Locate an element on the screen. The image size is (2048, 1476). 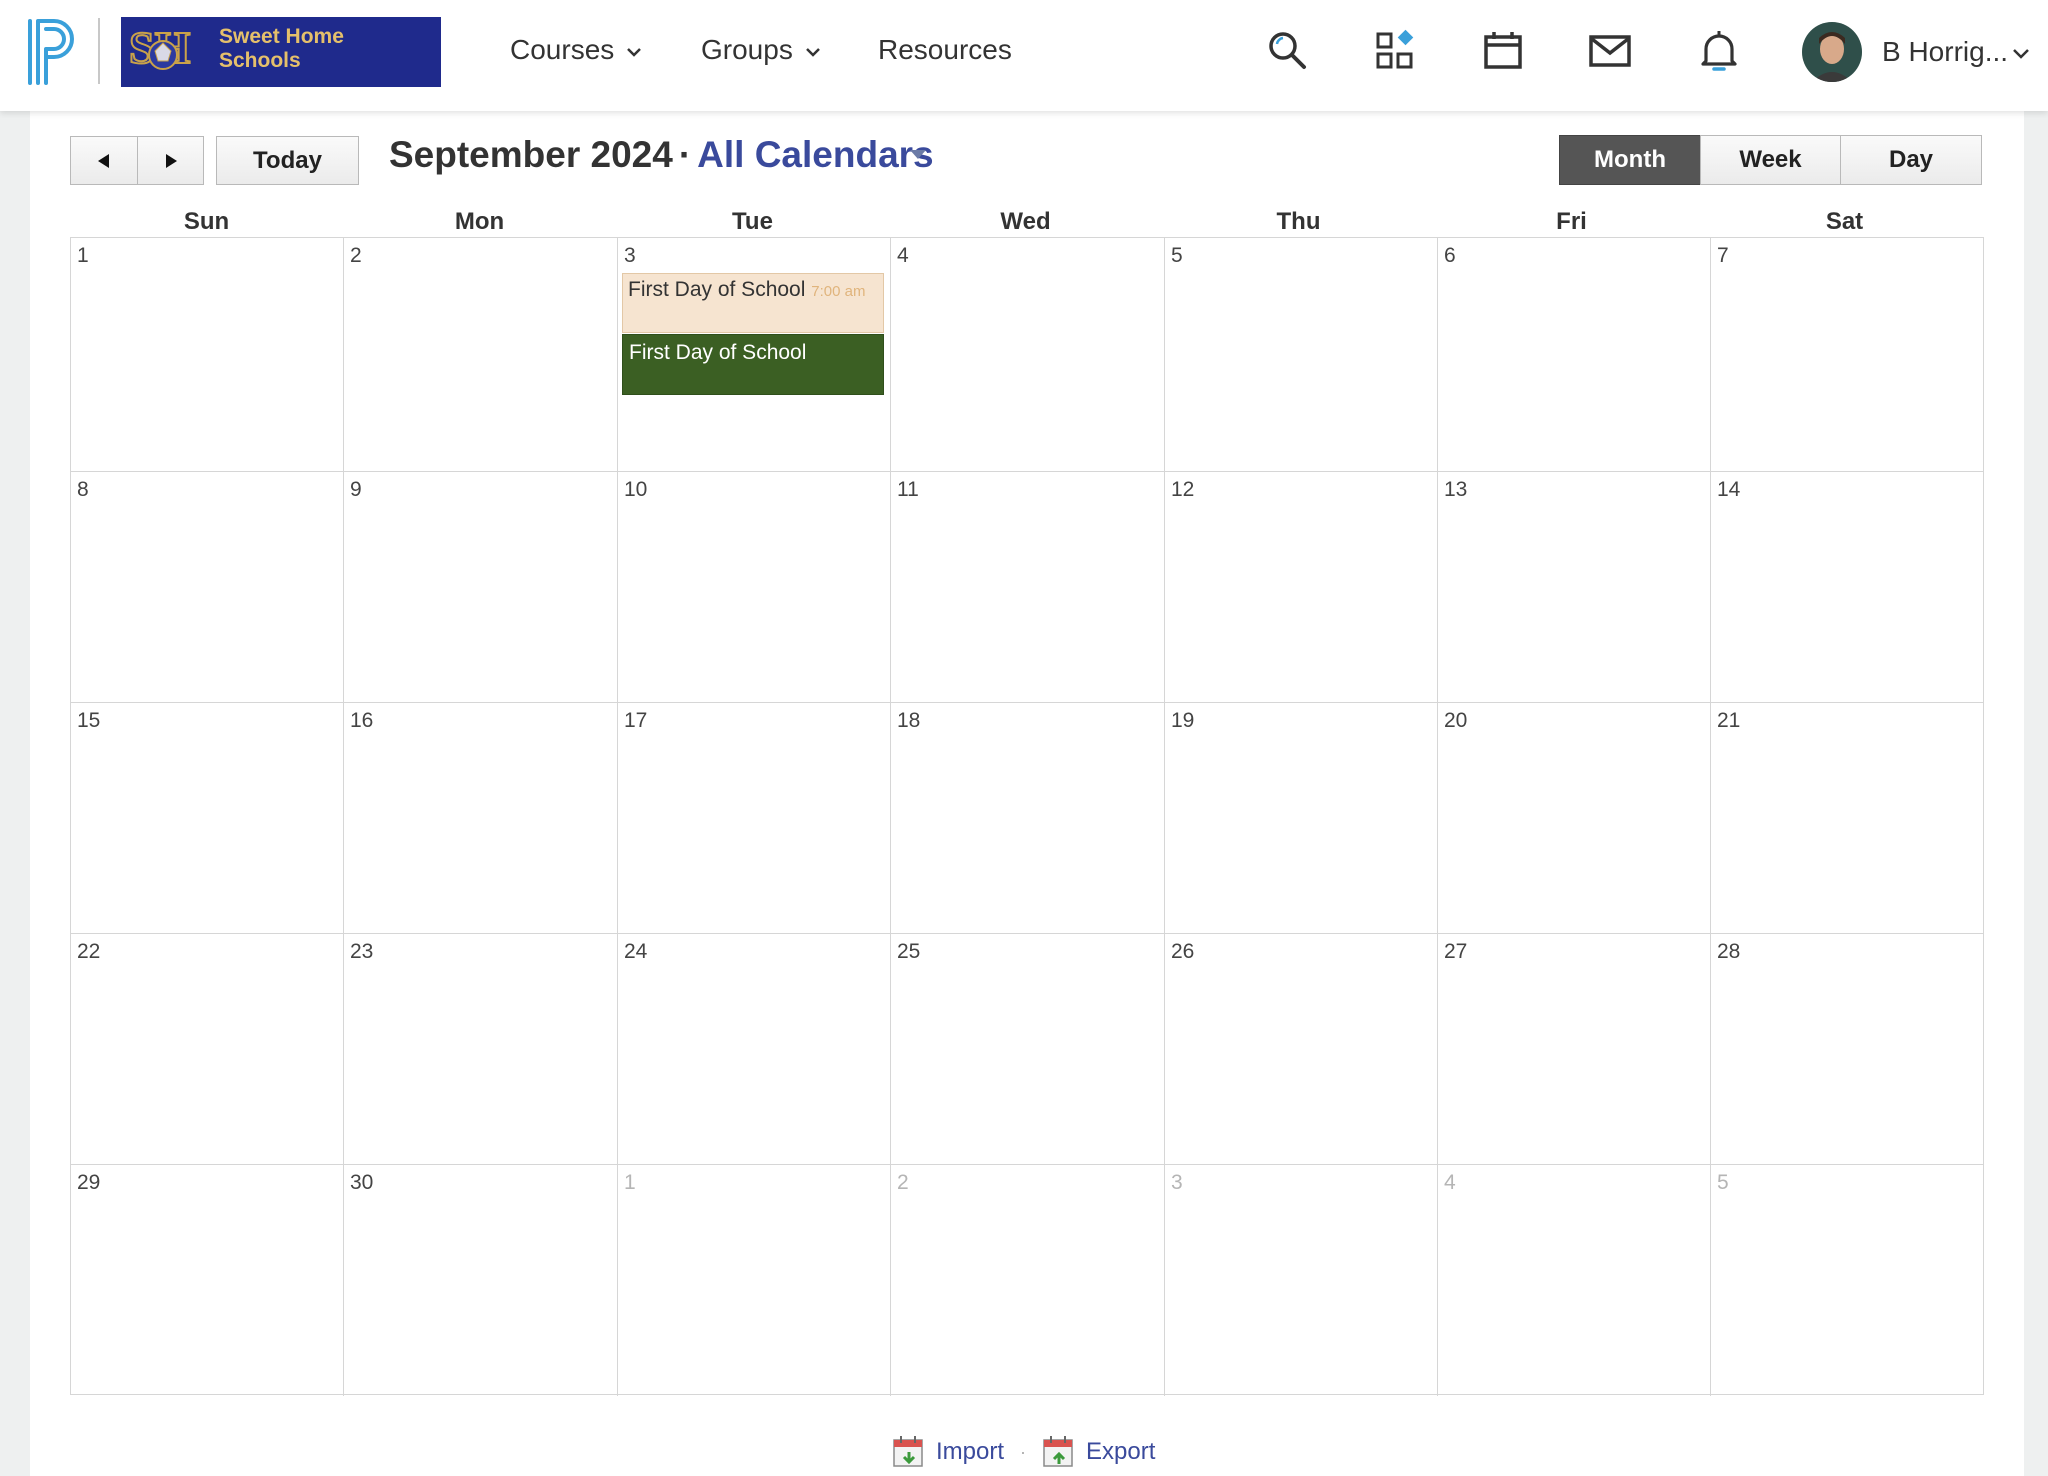
day-cell: 15 is located at coordinates (207, 818).